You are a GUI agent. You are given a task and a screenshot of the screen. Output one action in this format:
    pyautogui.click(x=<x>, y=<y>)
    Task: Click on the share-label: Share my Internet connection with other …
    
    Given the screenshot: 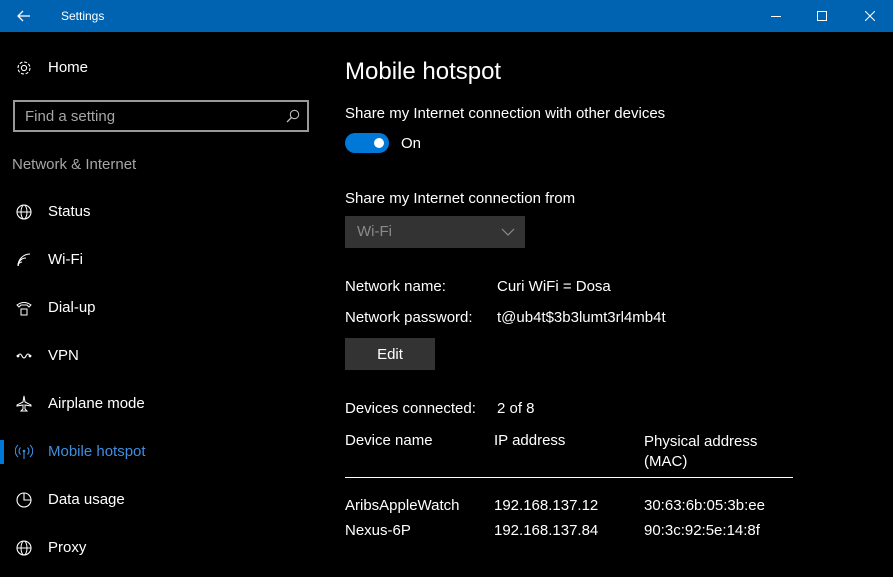 What is the action you would take?
    pyautogui.click(x=505, y=113)
    